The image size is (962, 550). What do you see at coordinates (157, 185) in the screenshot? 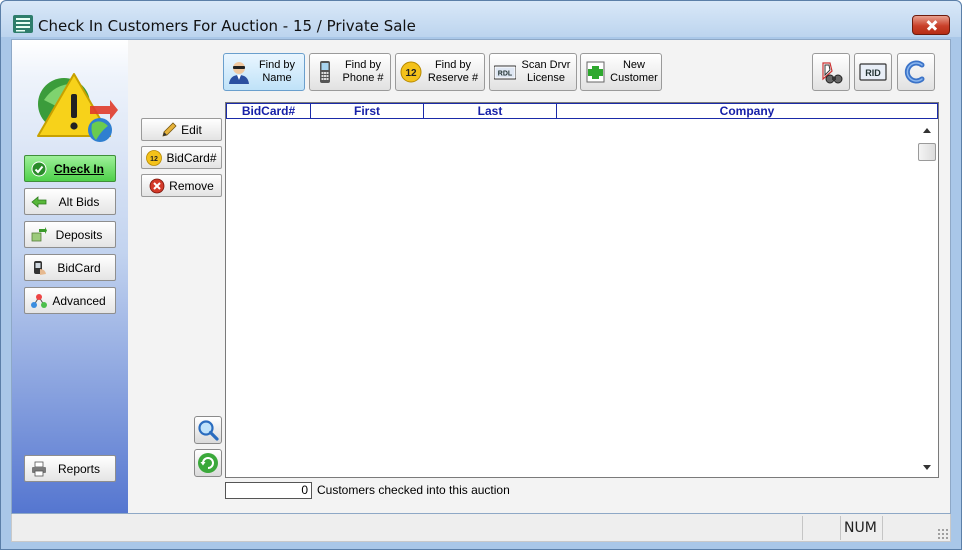
I see `remove-x-icon` at bounding box center [157, 185].